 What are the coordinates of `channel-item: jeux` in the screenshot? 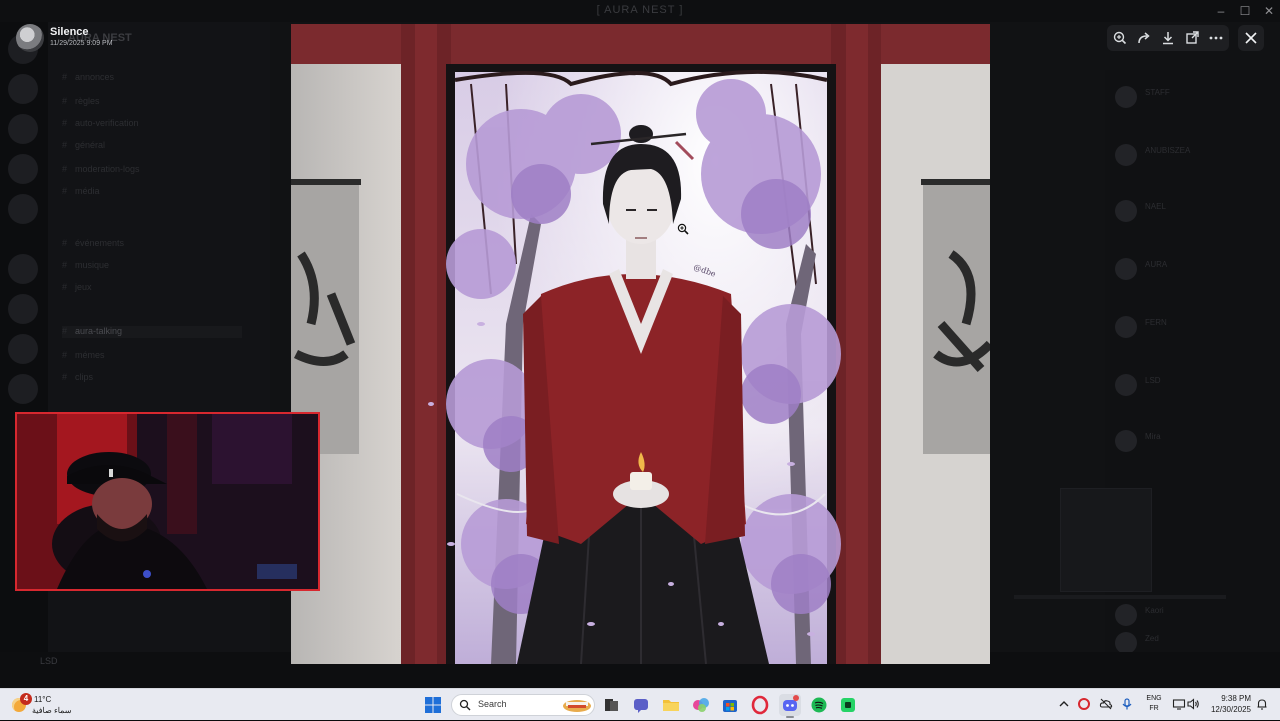 It's located at (77, 288).